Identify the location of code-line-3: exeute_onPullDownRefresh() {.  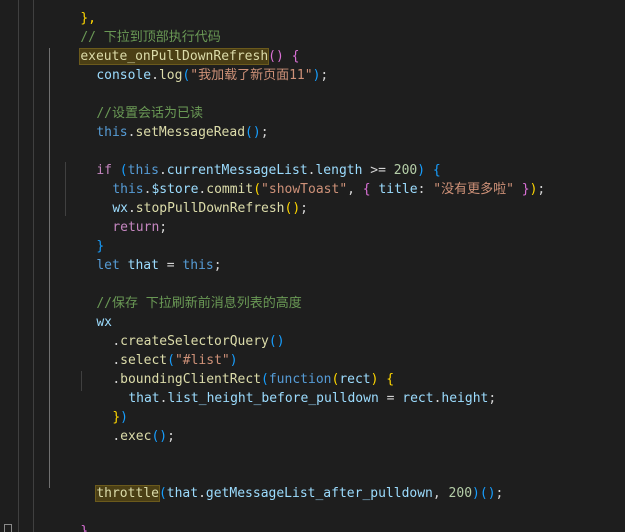
(312, 46).